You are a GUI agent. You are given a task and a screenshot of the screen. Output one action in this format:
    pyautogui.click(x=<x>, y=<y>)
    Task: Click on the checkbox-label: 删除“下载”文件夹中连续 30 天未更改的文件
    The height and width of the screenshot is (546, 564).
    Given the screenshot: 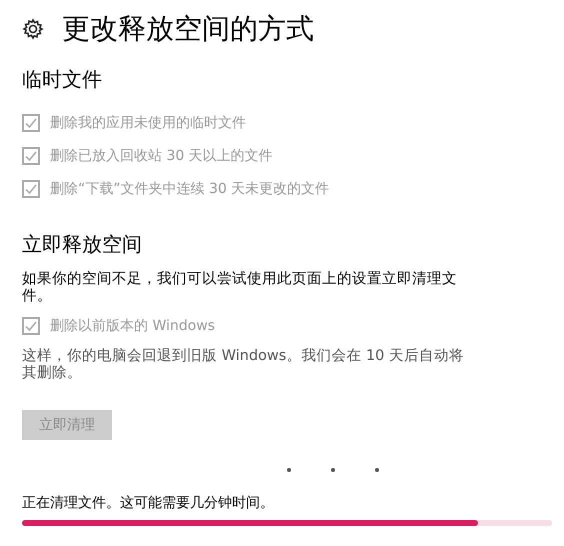 What is the action you would take?
    pyautogui.click(x=190, y=189)
    